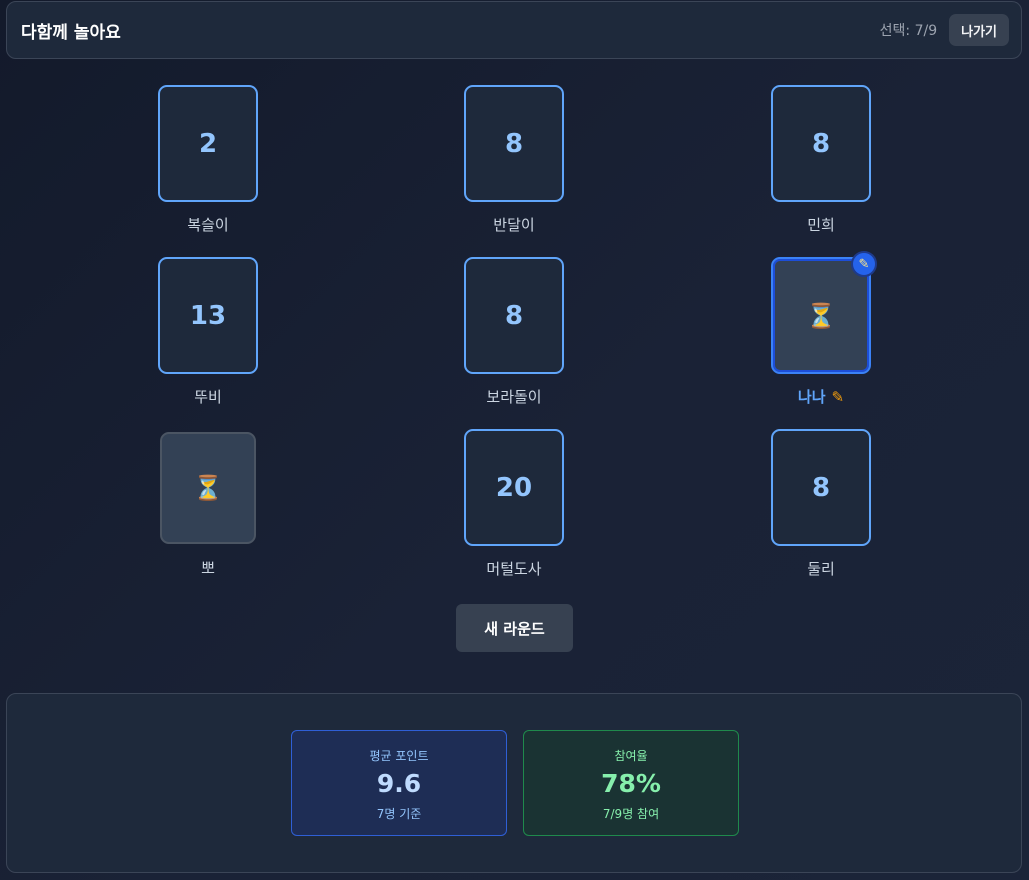 Image resolution: width=1029 pixels, height=880 pixels. What do you see at coordinates (208, 225) in the screenshot?
I see `player-name: 복슬이` at bounding box center [208, 225].